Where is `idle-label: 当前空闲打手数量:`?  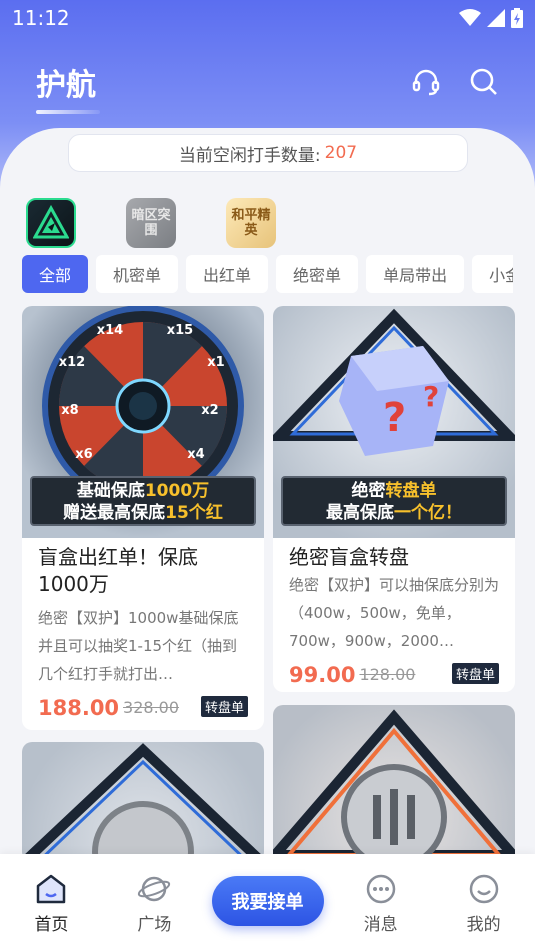
idle-label: 当前空闲打手数量: is located at coordinates (249, 155).